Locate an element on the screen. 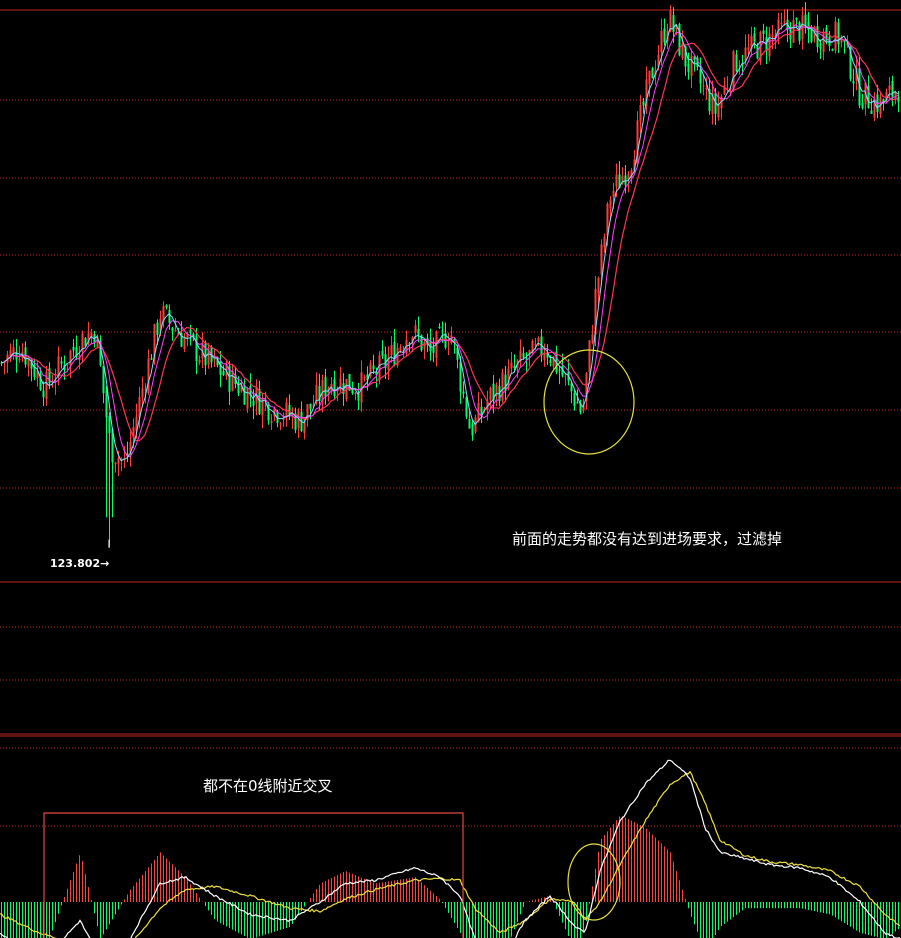 The height and width of the screenshot is (938, 901). main-annotation: 前面的走势都没有达到进场要求，过滤掉 is located at coordinates (647, 539).